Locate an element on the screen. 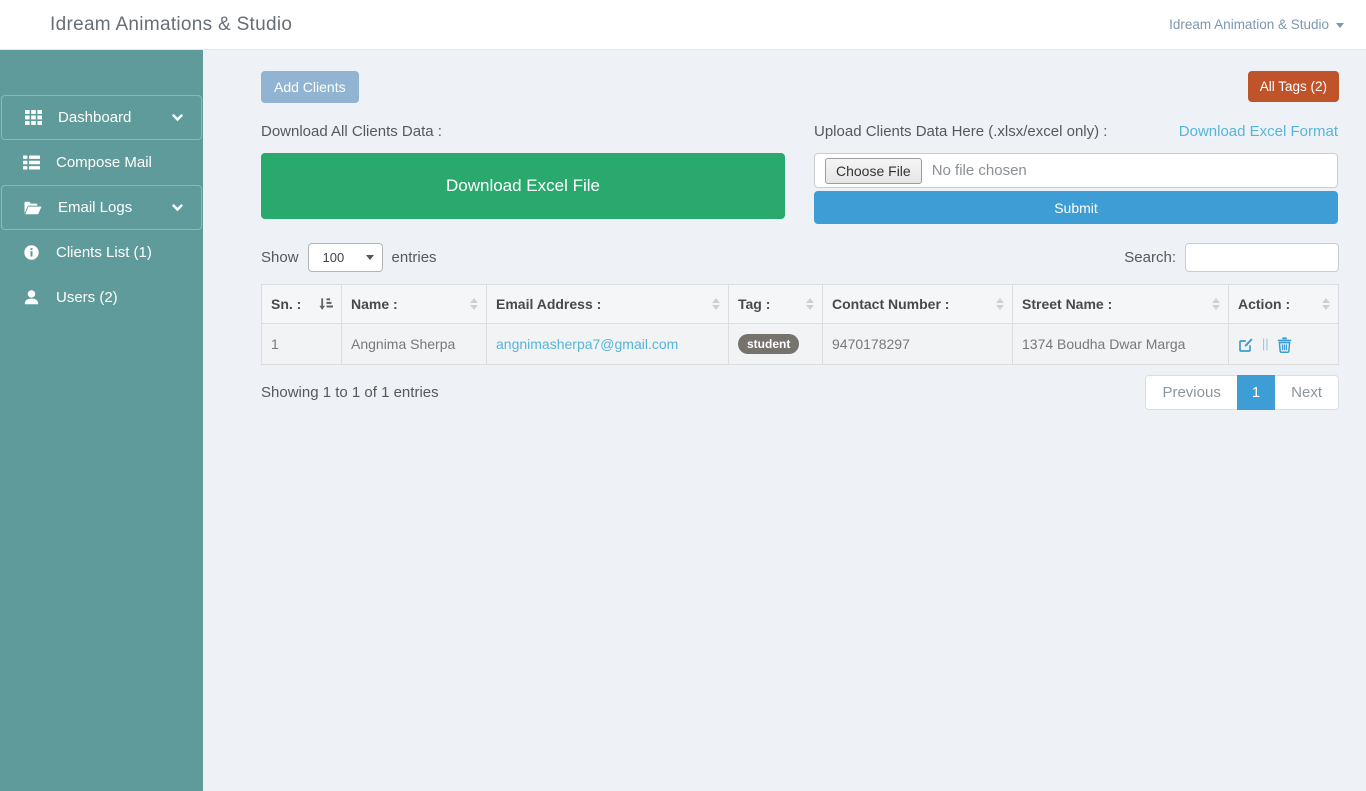  cell-sn: 1 is located at coordinates (301, 344).